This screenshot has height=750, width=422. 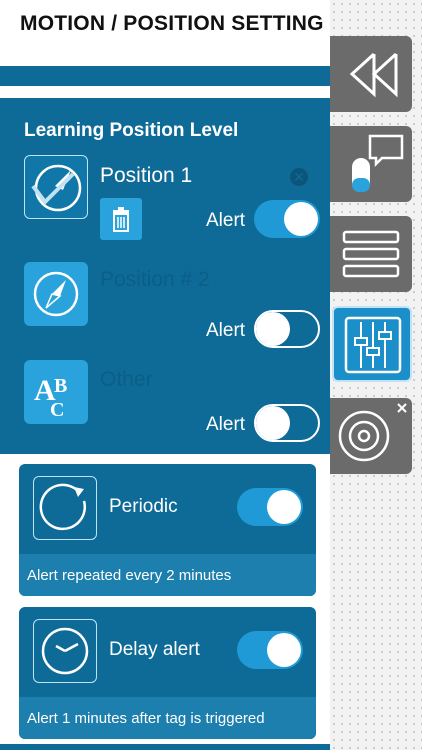 I want to click on svg-text: C, so click(x=57, y=410).